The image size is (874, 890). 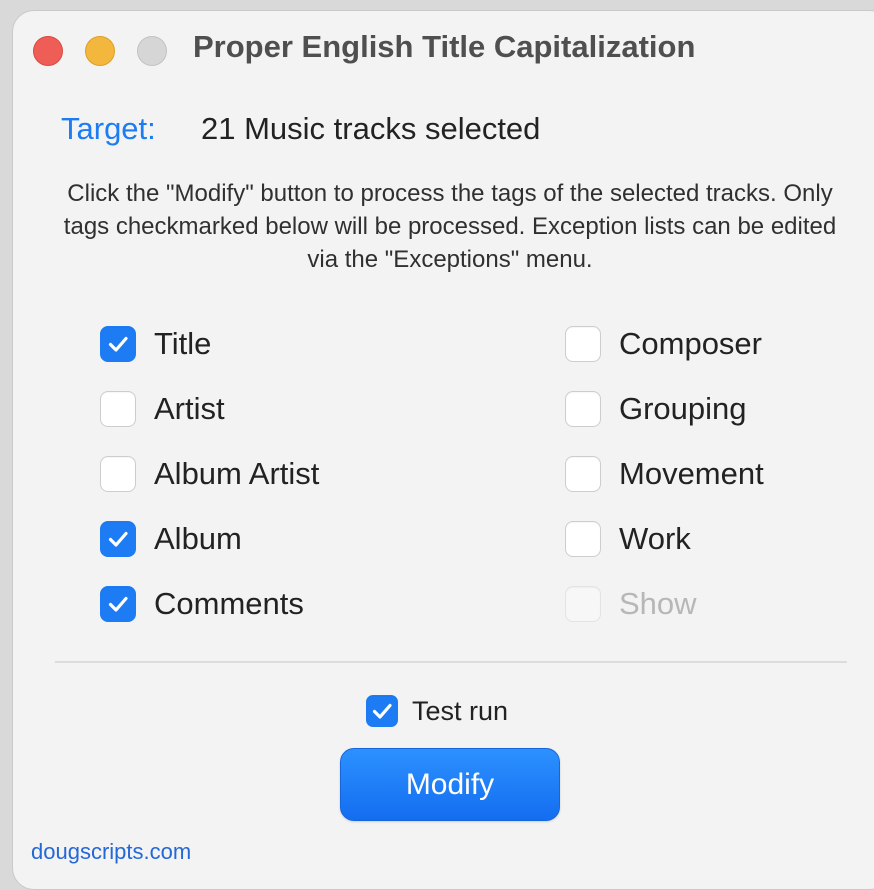 I want to click on show-checkbox, so click(x=583, y=604).